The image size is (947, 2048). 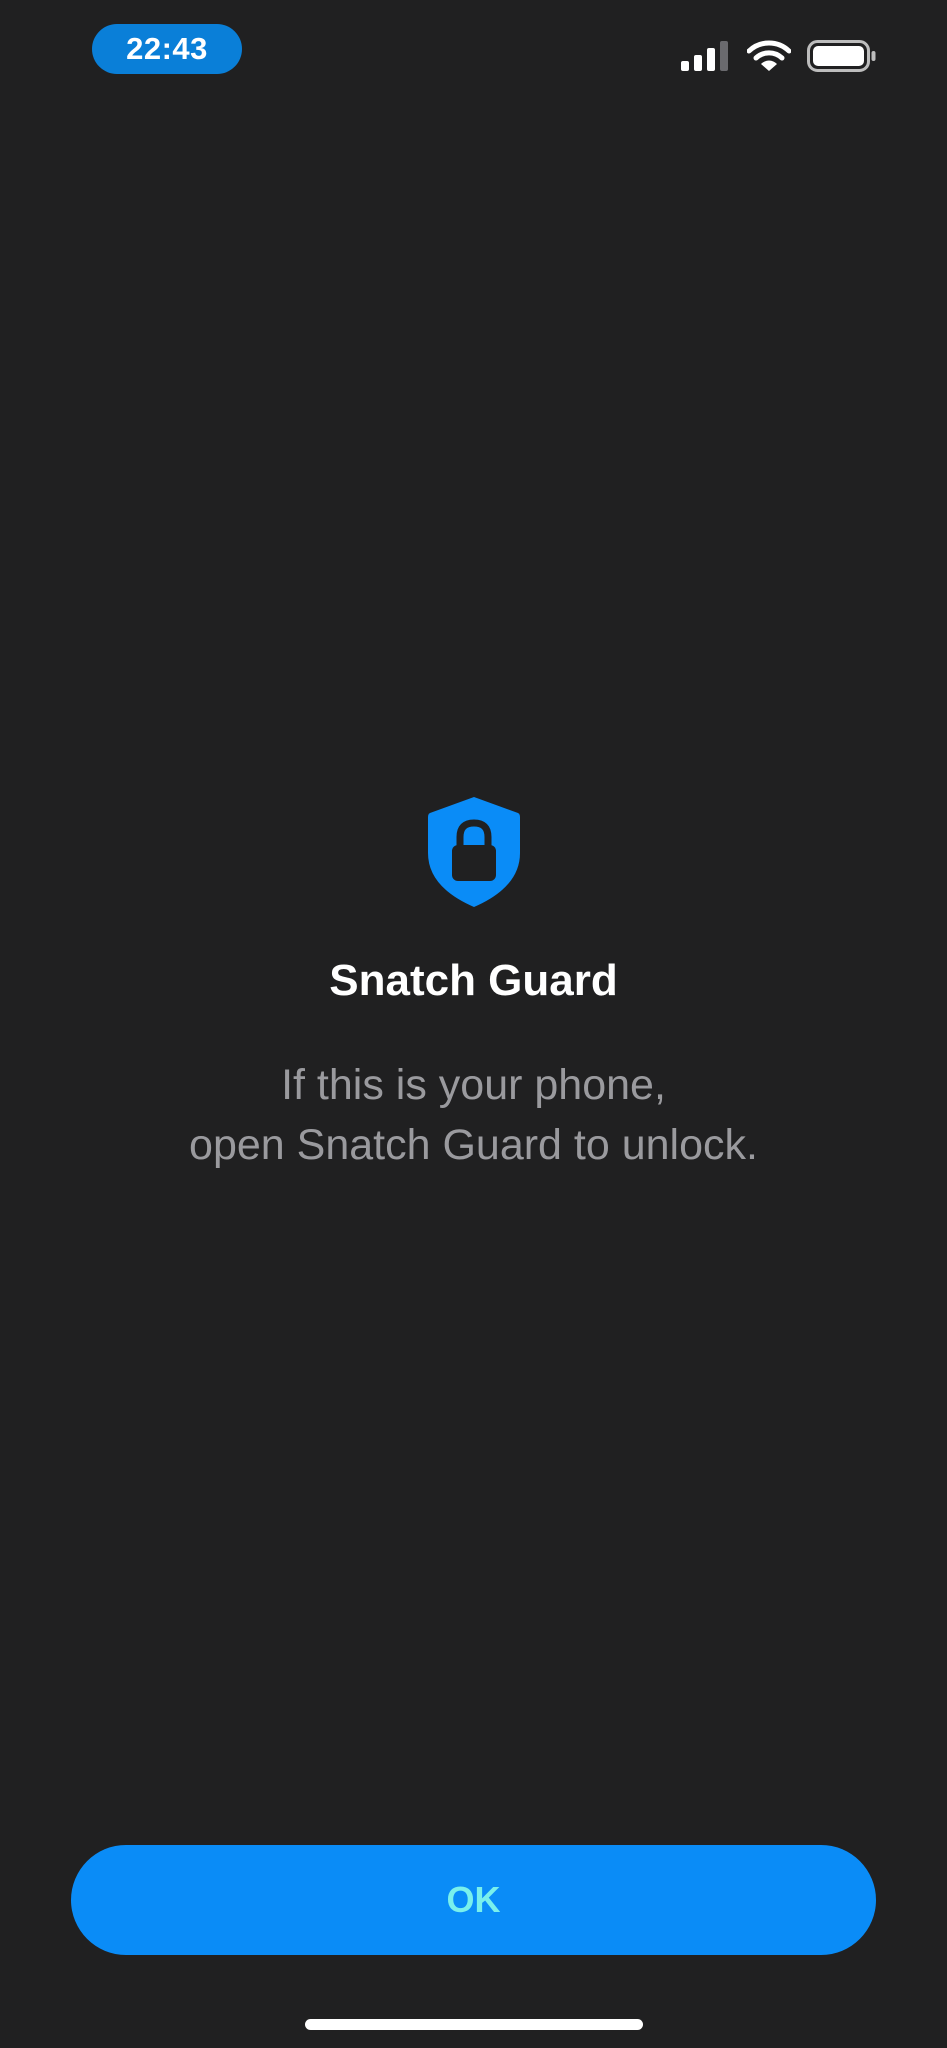 What do you see at coordinates (473, 1145) in the screenshot?
I see `message-line-2: open Snatch Guard to unlock.` at bounding box center [473, 1145].